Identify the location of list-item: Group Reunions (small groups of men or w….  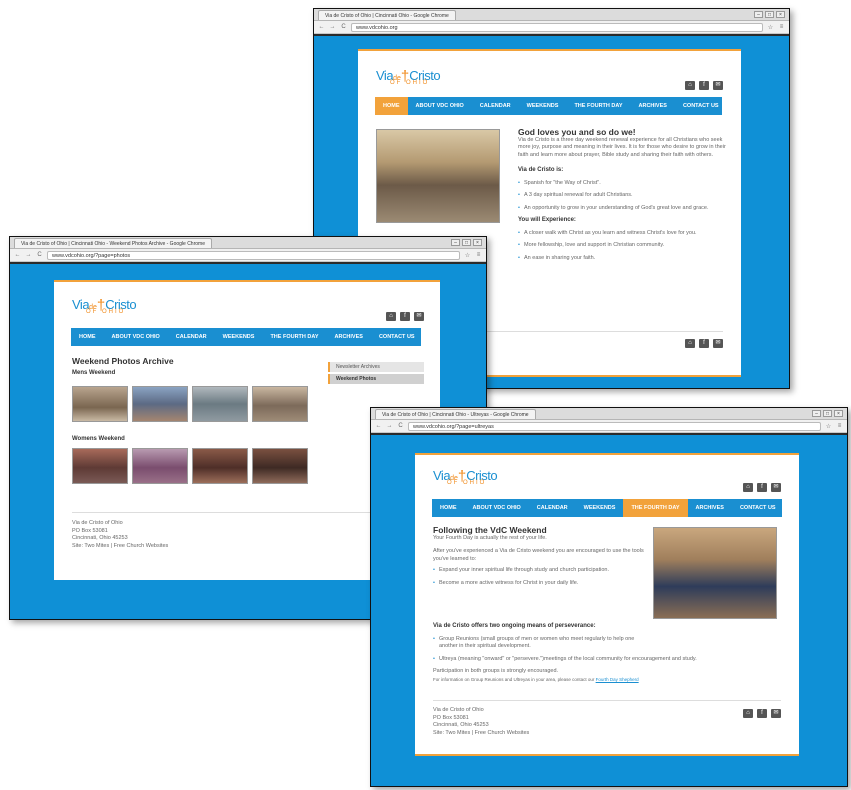
(543, 643).